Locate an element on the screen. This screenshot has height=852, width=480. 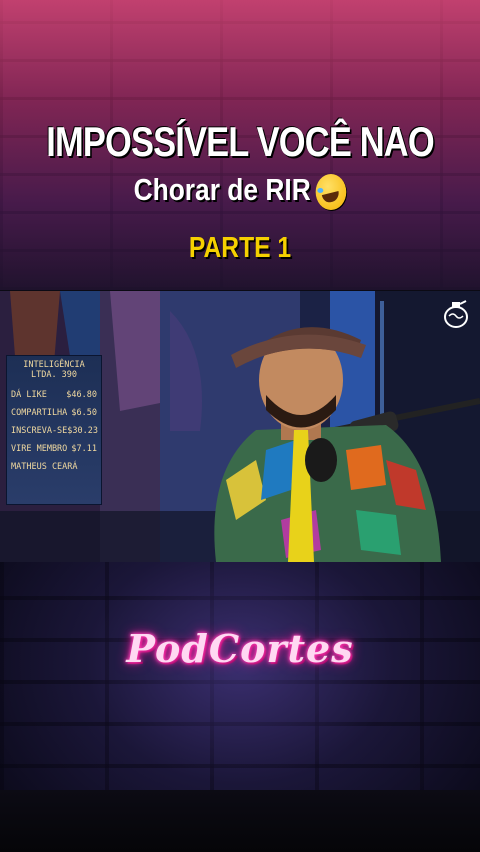
board-row: COMPARTILHA $6.50 is located at coordinates (54, 413).